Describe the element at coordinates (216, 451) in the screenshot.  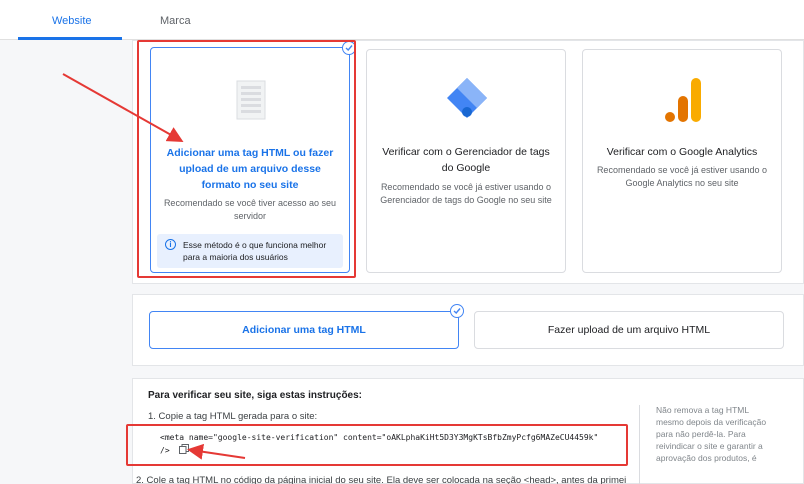
I see `annotation-arrow-to-copy` at that location.